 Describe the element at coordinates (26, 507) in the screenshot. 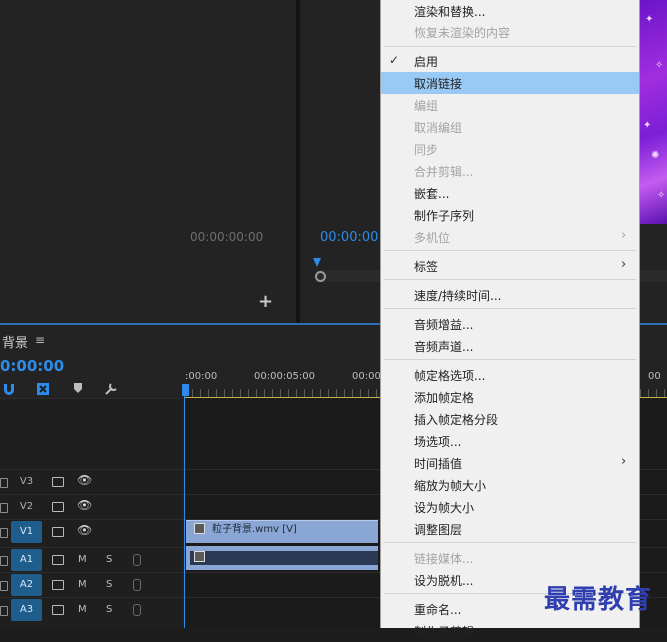

I see `track-label: V2` at that location.